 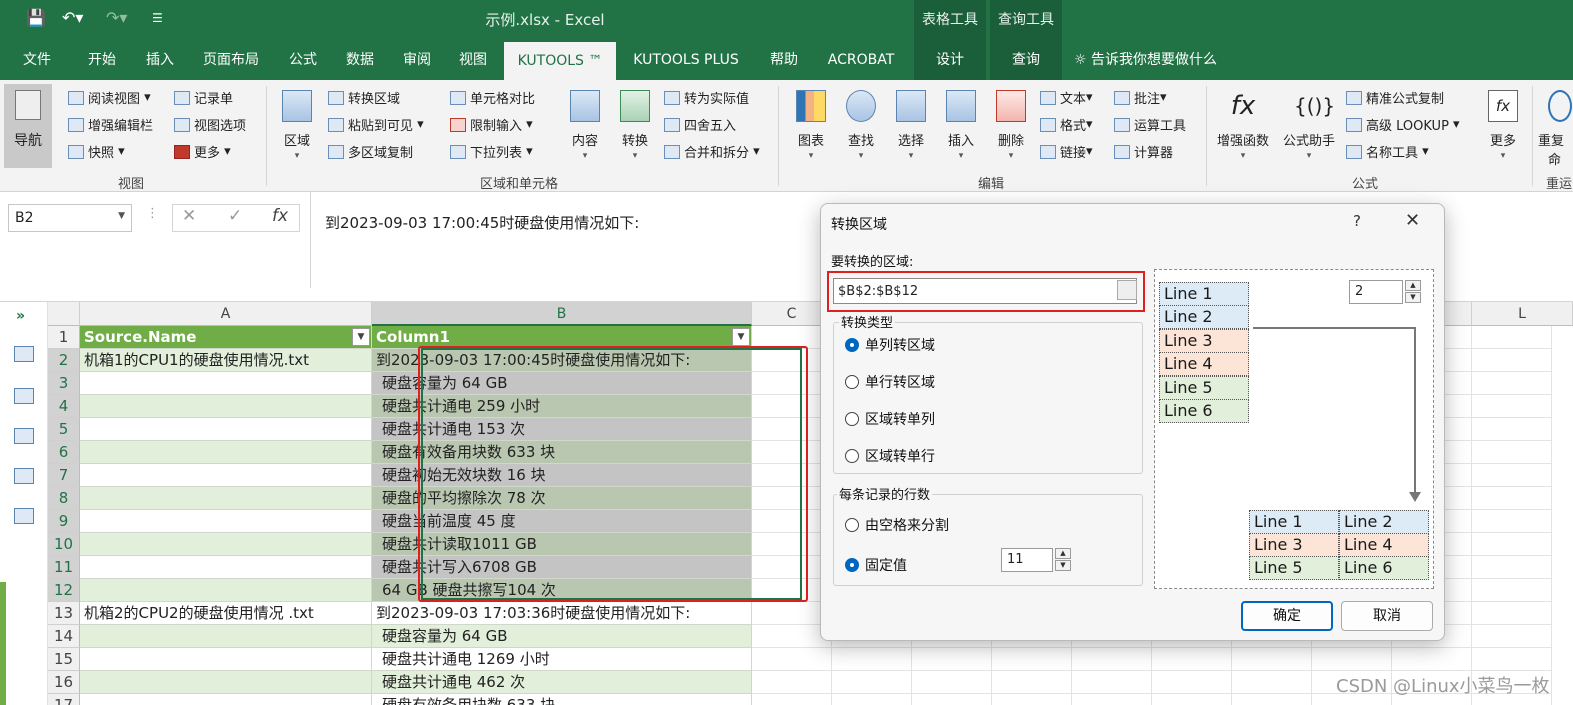 I want to click on exact-formula-copy-button: 精准公式复制, so click(x=1395, y=97).